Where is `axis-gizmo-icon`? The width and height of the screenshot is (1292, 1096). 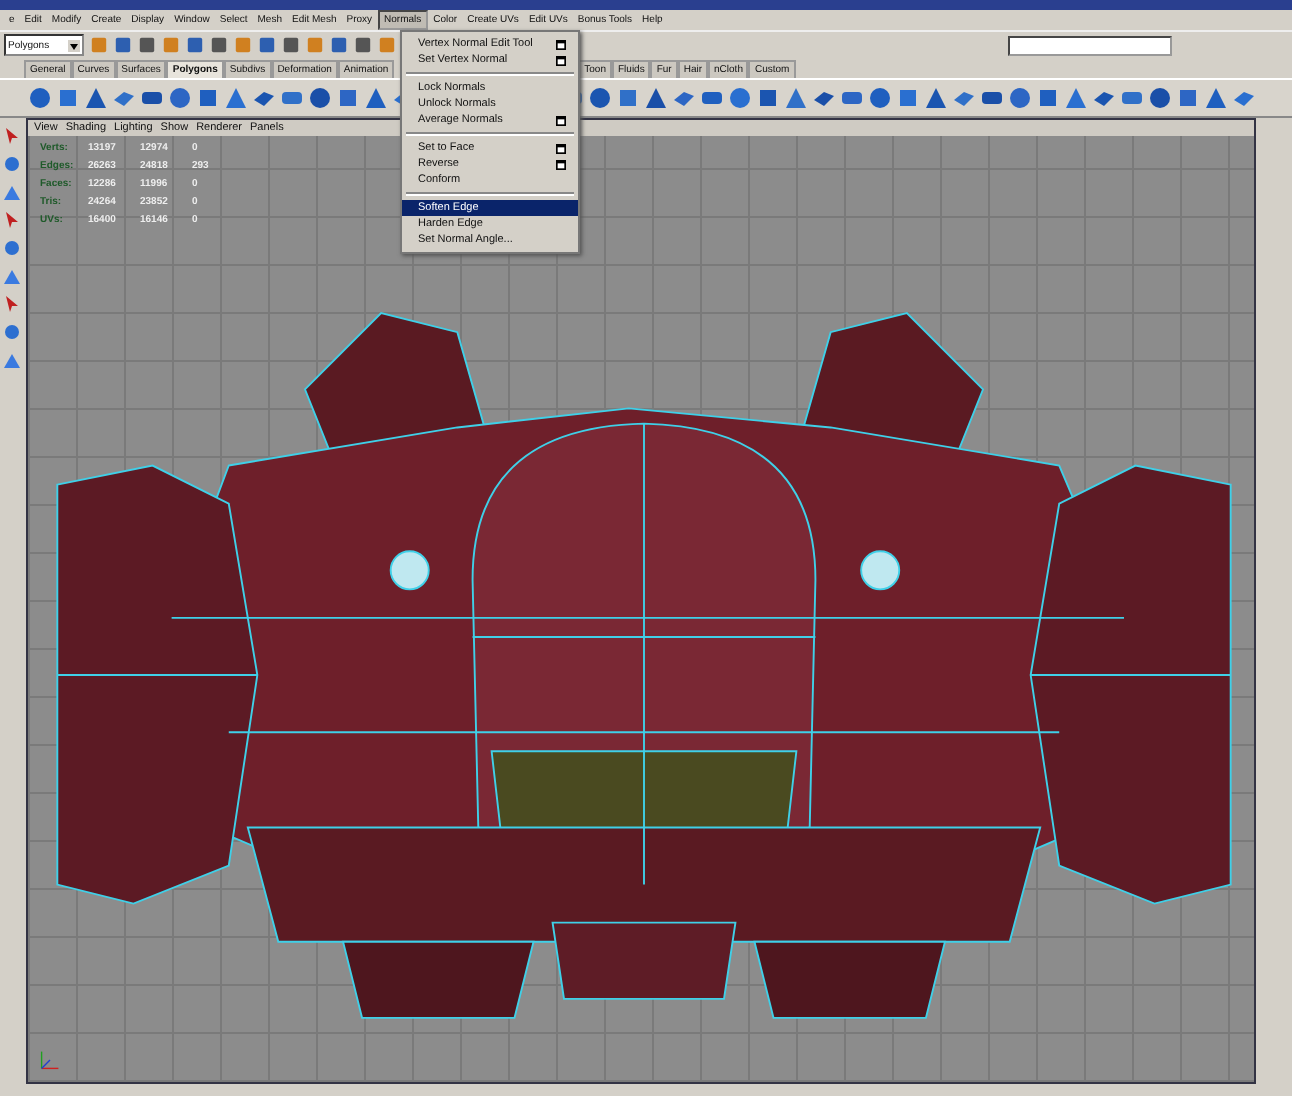
axis-gizmo-icon is located at coordinates (50, 1060).